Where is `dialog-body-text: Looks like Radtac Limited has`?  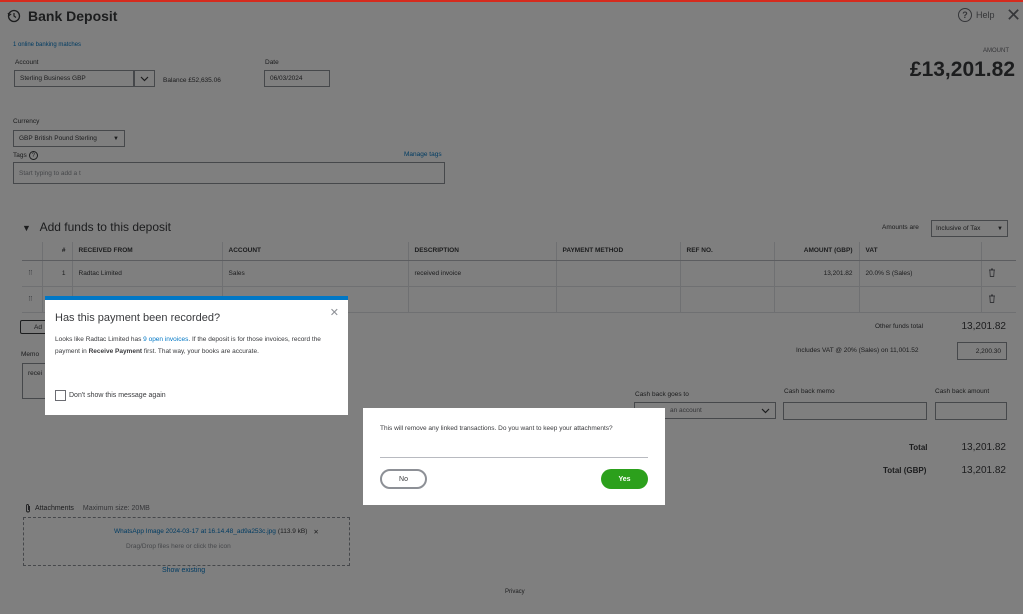 dialog-body-text: Looks like Radtac Limited has is located at coordinates (99, 339).